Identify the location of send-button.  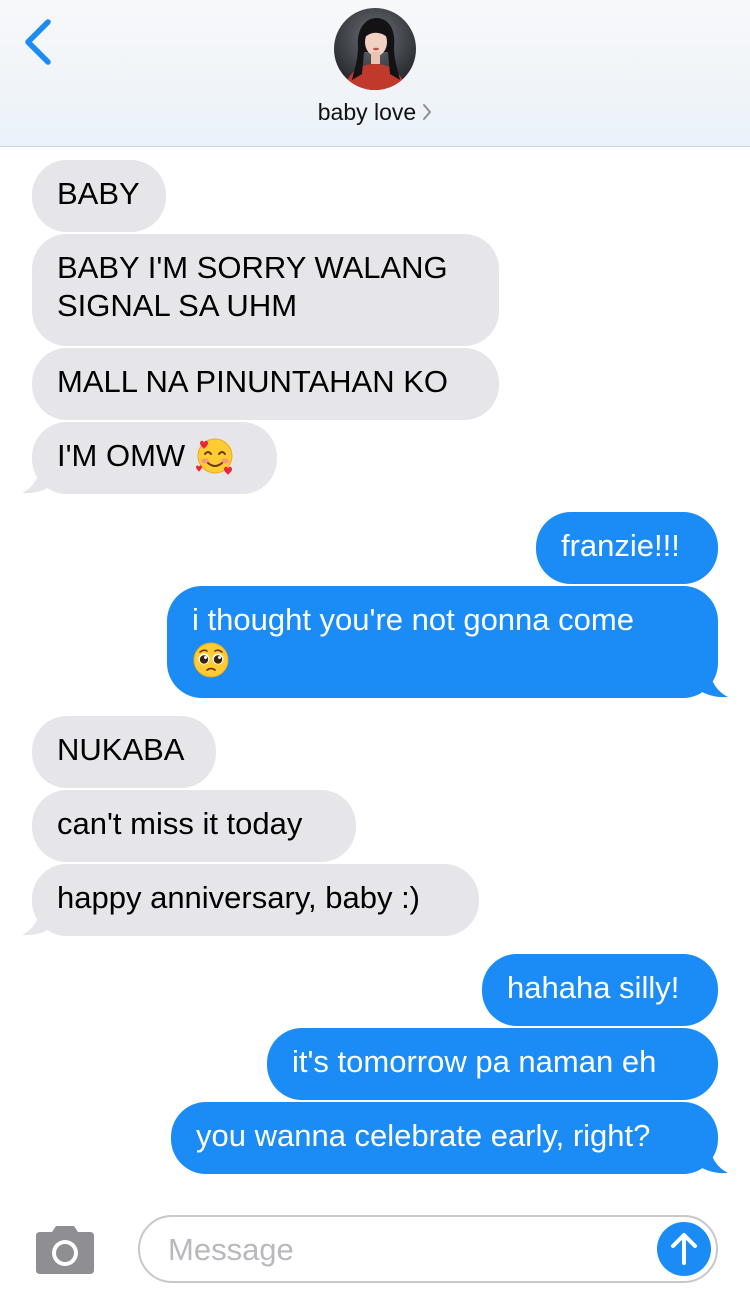
(684, 1249).